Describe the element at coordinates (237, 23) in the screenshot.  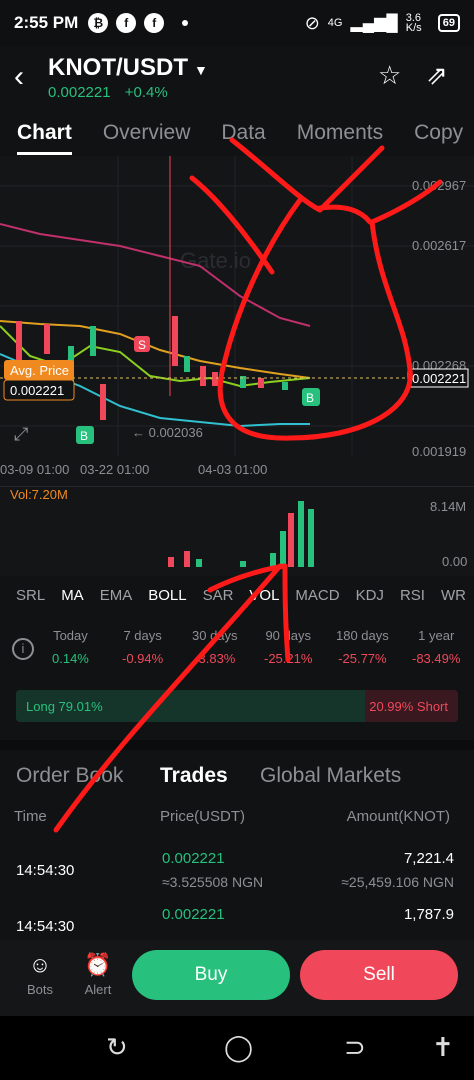
I see `status-bar: 2:55 PM ₿ f f ⊘ 4G ▂▄▆█ 3.6 K/s 69` at that location.